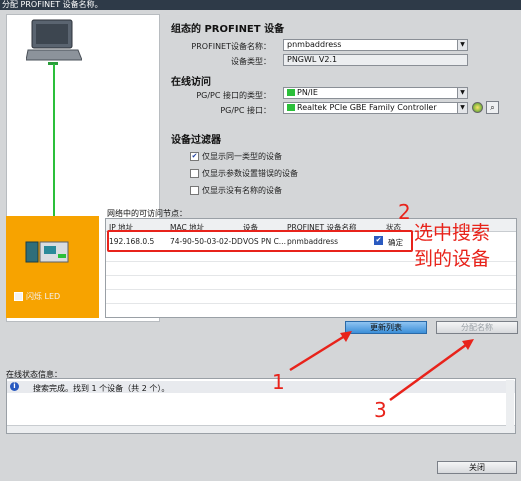 The width and height of the screenshot is (521, 481). What do you see at coordinates (231, 46) in the screenshot?
I see `device-name-label: PROFINET设备名称：` at bounding box center [231, 46].